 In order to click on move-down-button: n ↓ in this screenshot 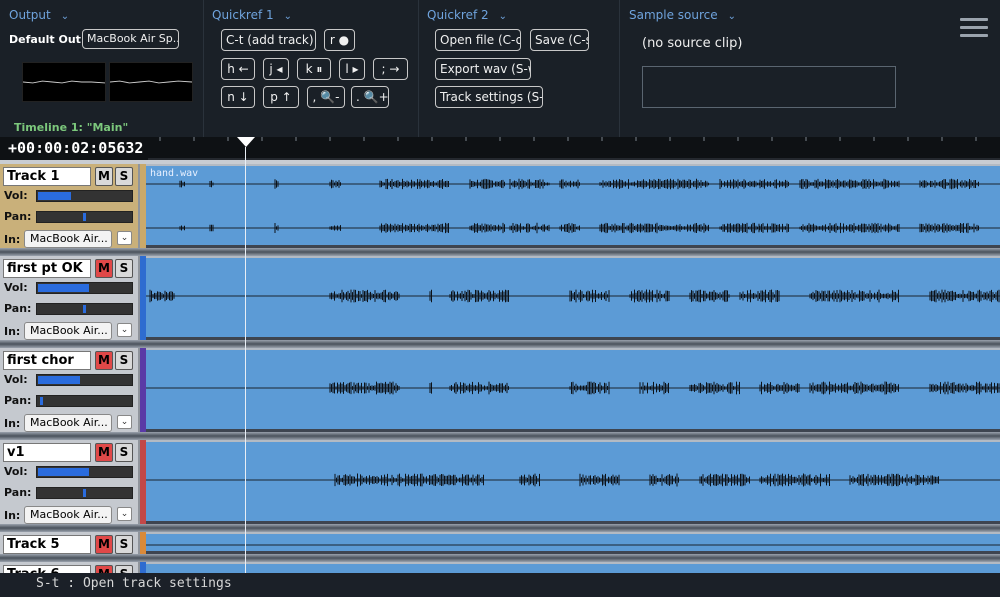, I will do `click(238, 97)`.